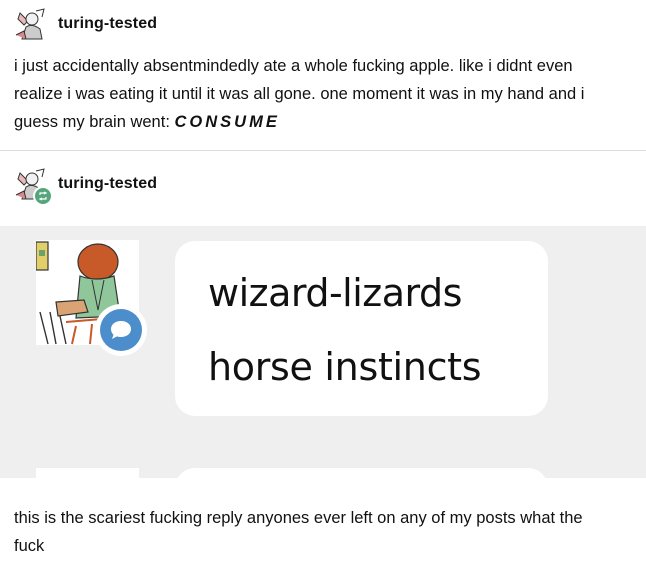 Image resolution: width=646 pixels, height=569 pixels. Describe the element at coordinates (227, 122) in the screenshot. I see `emphasis-text: CONSUME` at that location.